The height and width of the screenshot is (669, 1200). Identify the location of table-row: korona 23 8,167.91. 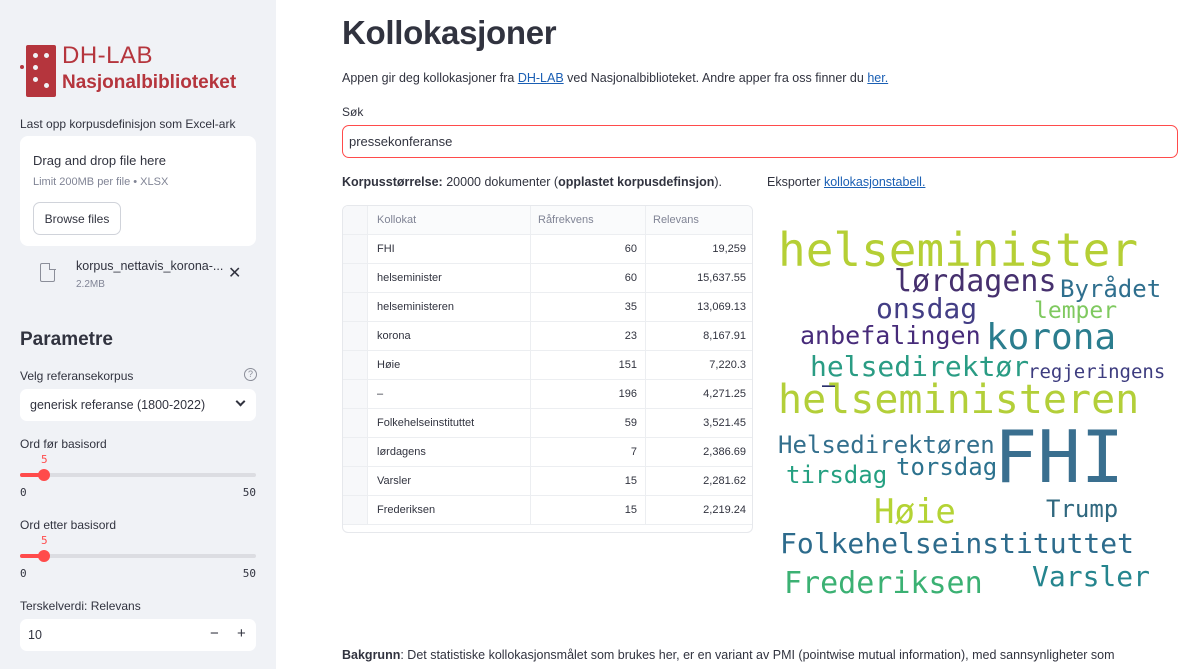
(547, 336).